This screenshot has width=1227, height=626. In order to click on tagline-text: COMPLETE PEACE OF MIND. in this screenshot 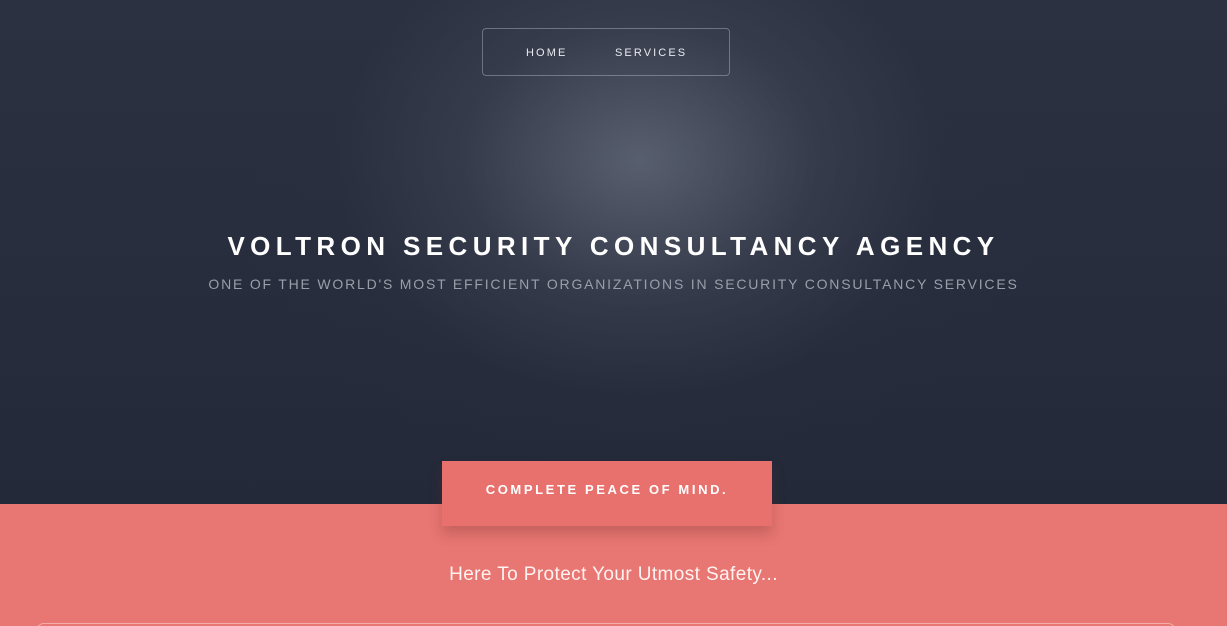, I will do `click(607, 489)`.